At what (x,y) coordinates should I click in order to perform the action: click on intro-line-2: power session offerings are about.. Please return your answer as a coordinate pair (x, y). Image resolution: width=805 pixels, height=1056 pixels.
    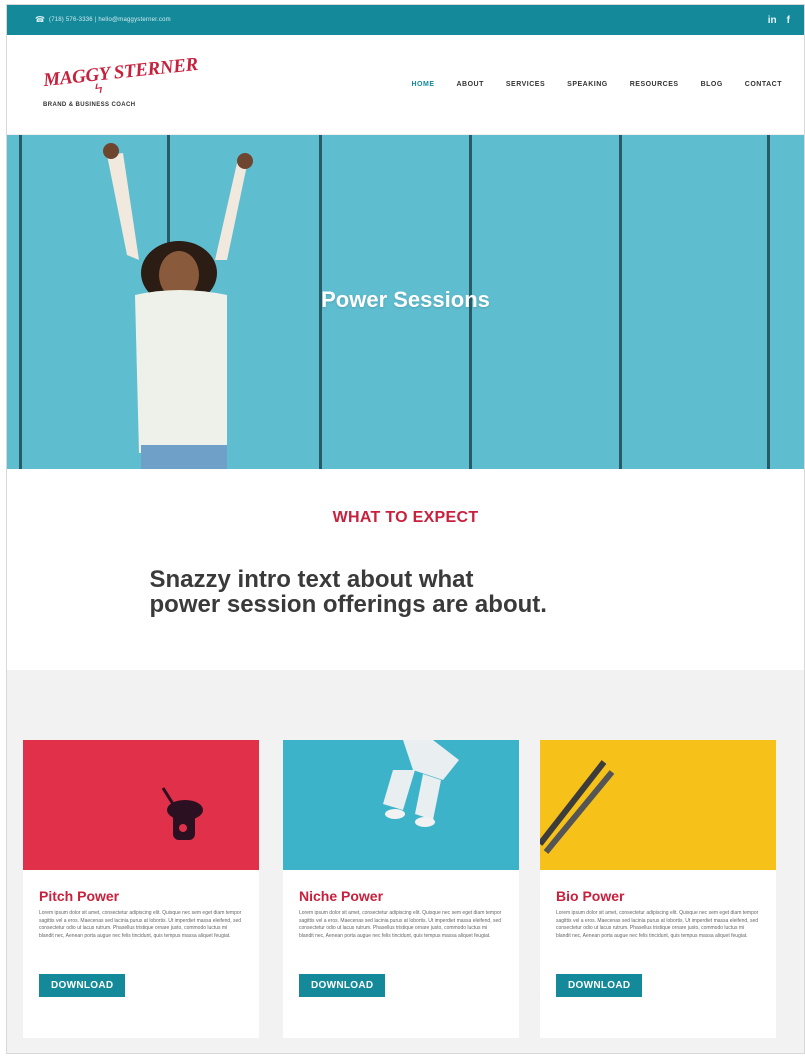
    Looking at the image, I should click on (348, 605).